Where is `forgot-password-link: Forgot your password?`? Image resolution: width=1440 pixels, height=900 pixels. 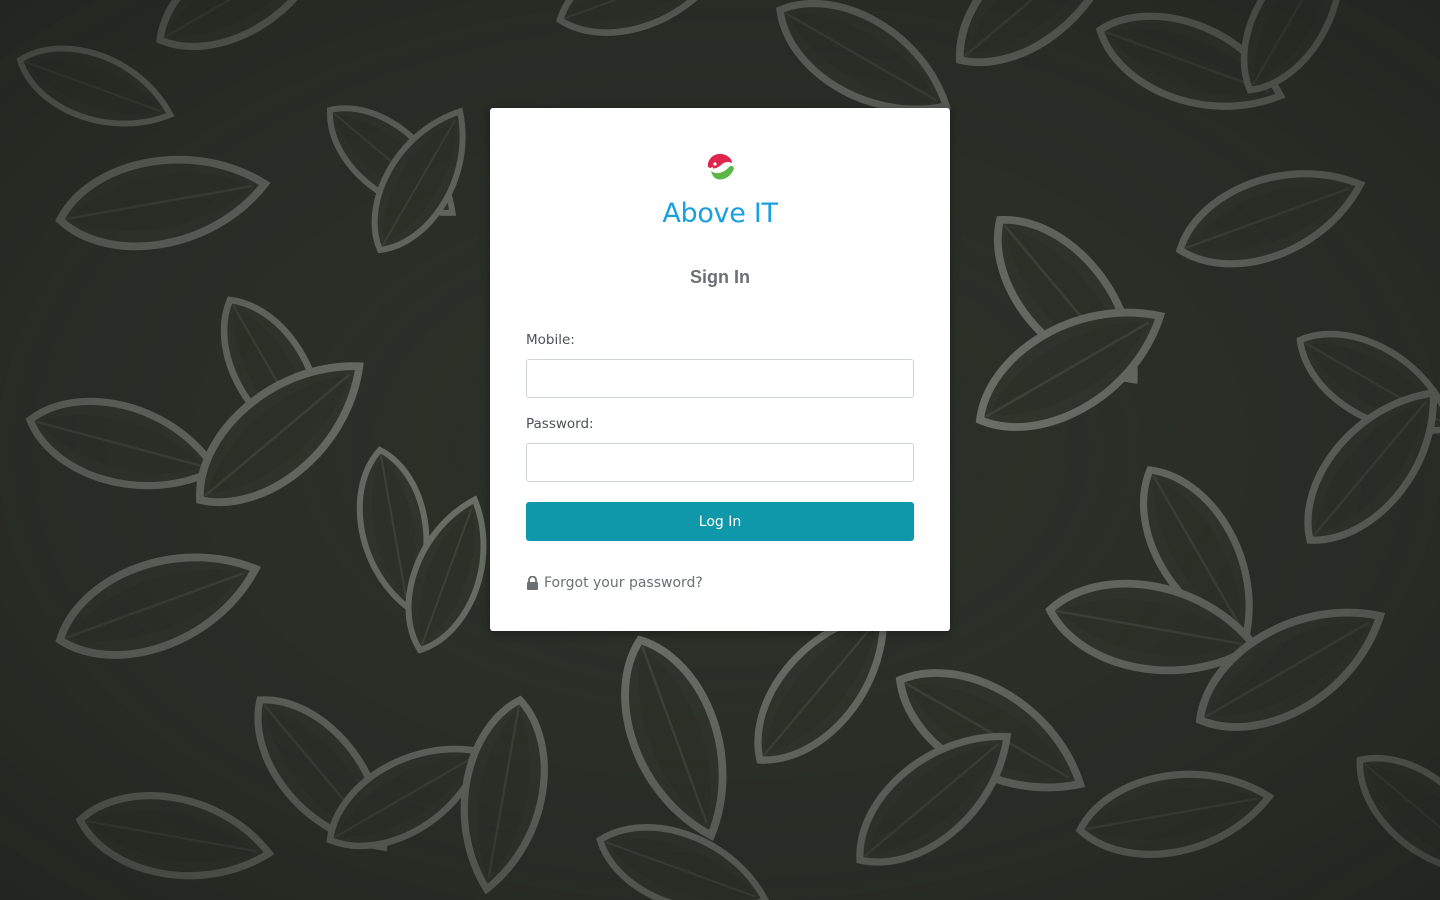
forgot-password-link: Forgot your password? is located at coordinates (614, 583).